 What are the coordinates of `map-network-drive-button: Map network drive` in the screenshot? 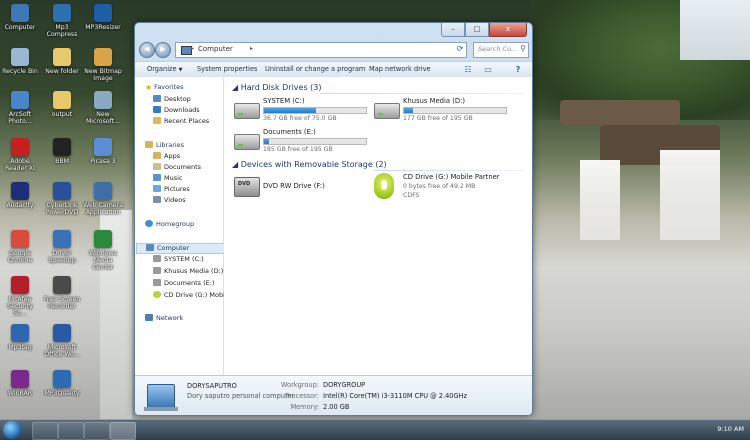 It's located at (400, 69).